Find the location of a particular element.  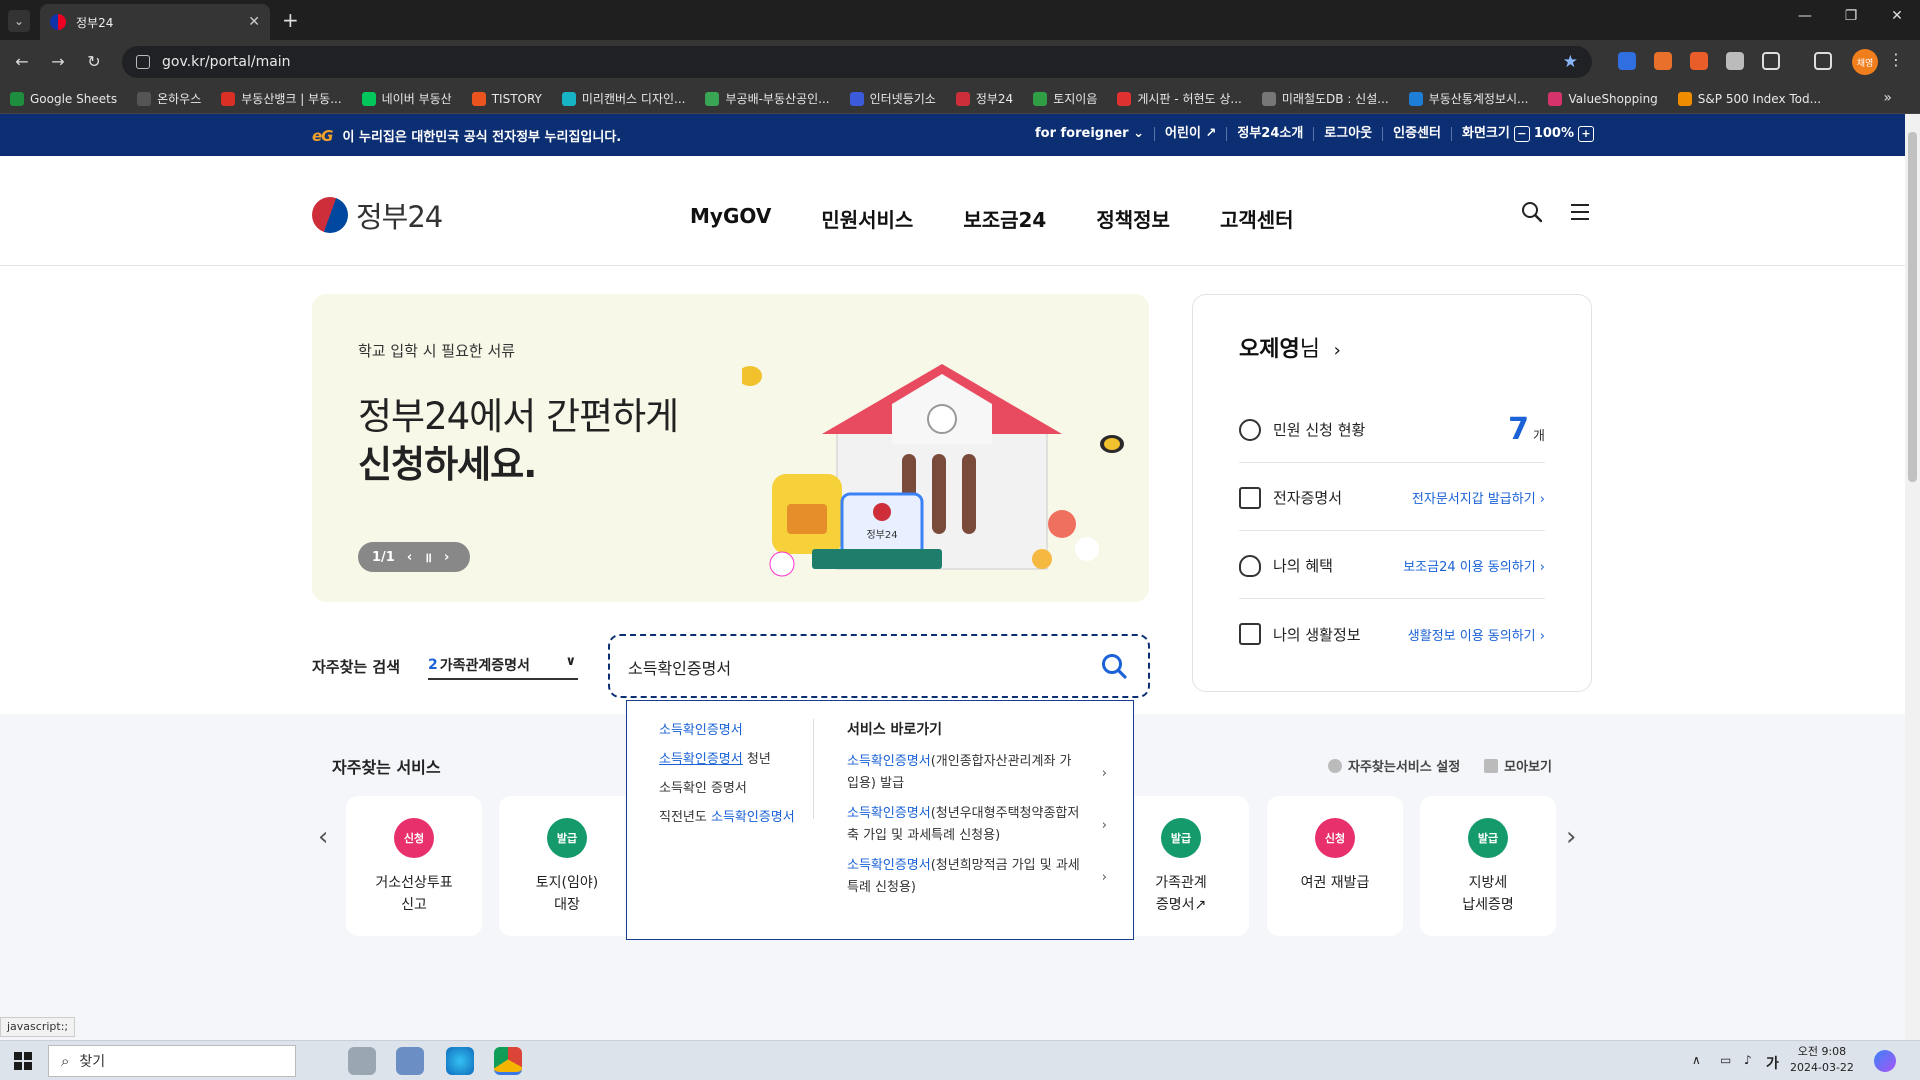

carousel-prev-icon: ‹ is located at coordinates (323, 837).